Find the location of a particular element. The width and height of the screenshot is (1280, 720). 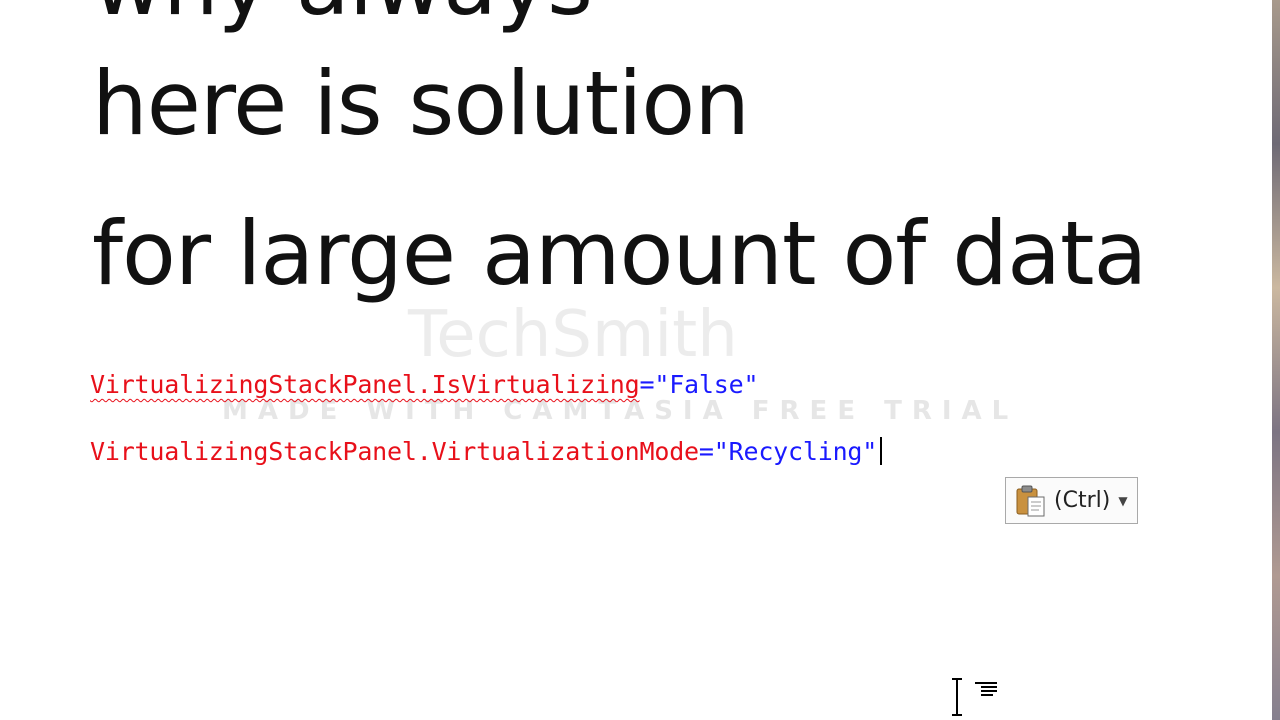

camtasia-watermark-text: MADE WITH CAMTASIA FREE TRIAL is located at coordinates (620, 411).